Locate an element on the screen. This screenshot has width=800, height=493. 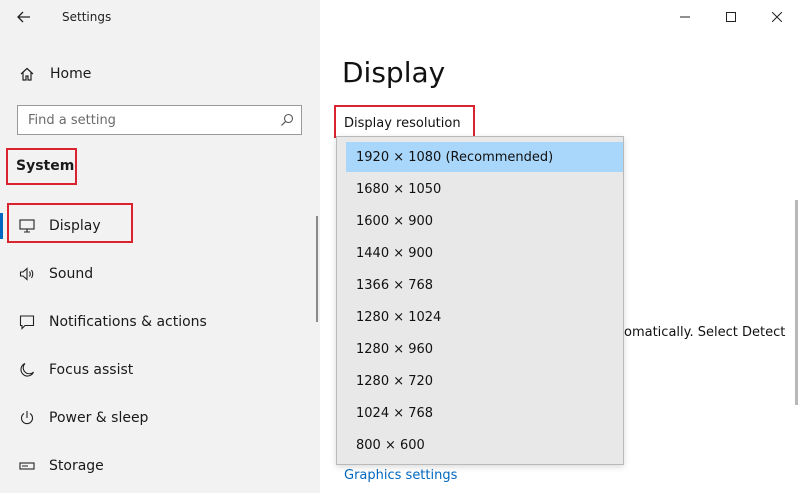
resolution-option: 1024 × 768 is located at coordinates (484, 413).